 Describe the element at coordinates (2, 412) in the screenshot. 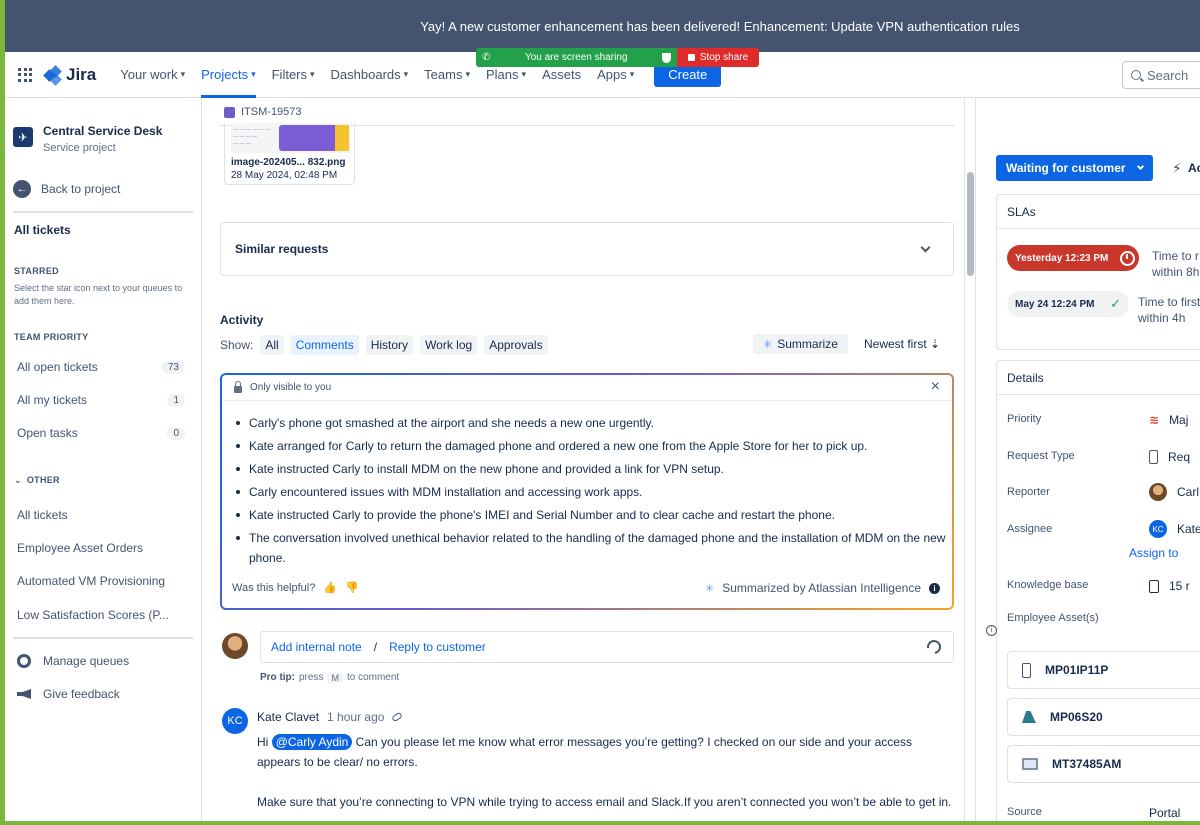

I see `screen-share-frame-left` at that location.